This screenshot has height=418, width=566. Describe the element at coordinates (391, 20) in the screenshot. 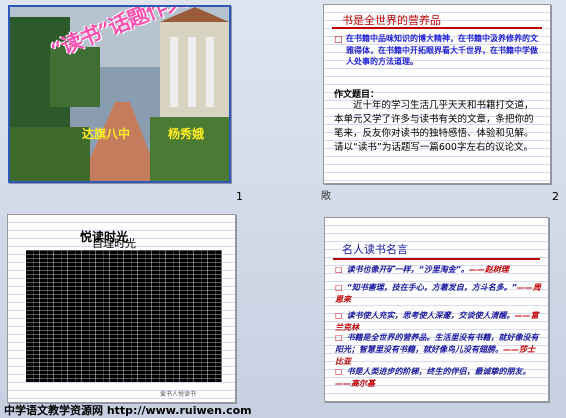

I see `slide-2-heading: 书是全世界的营养品` at that location.